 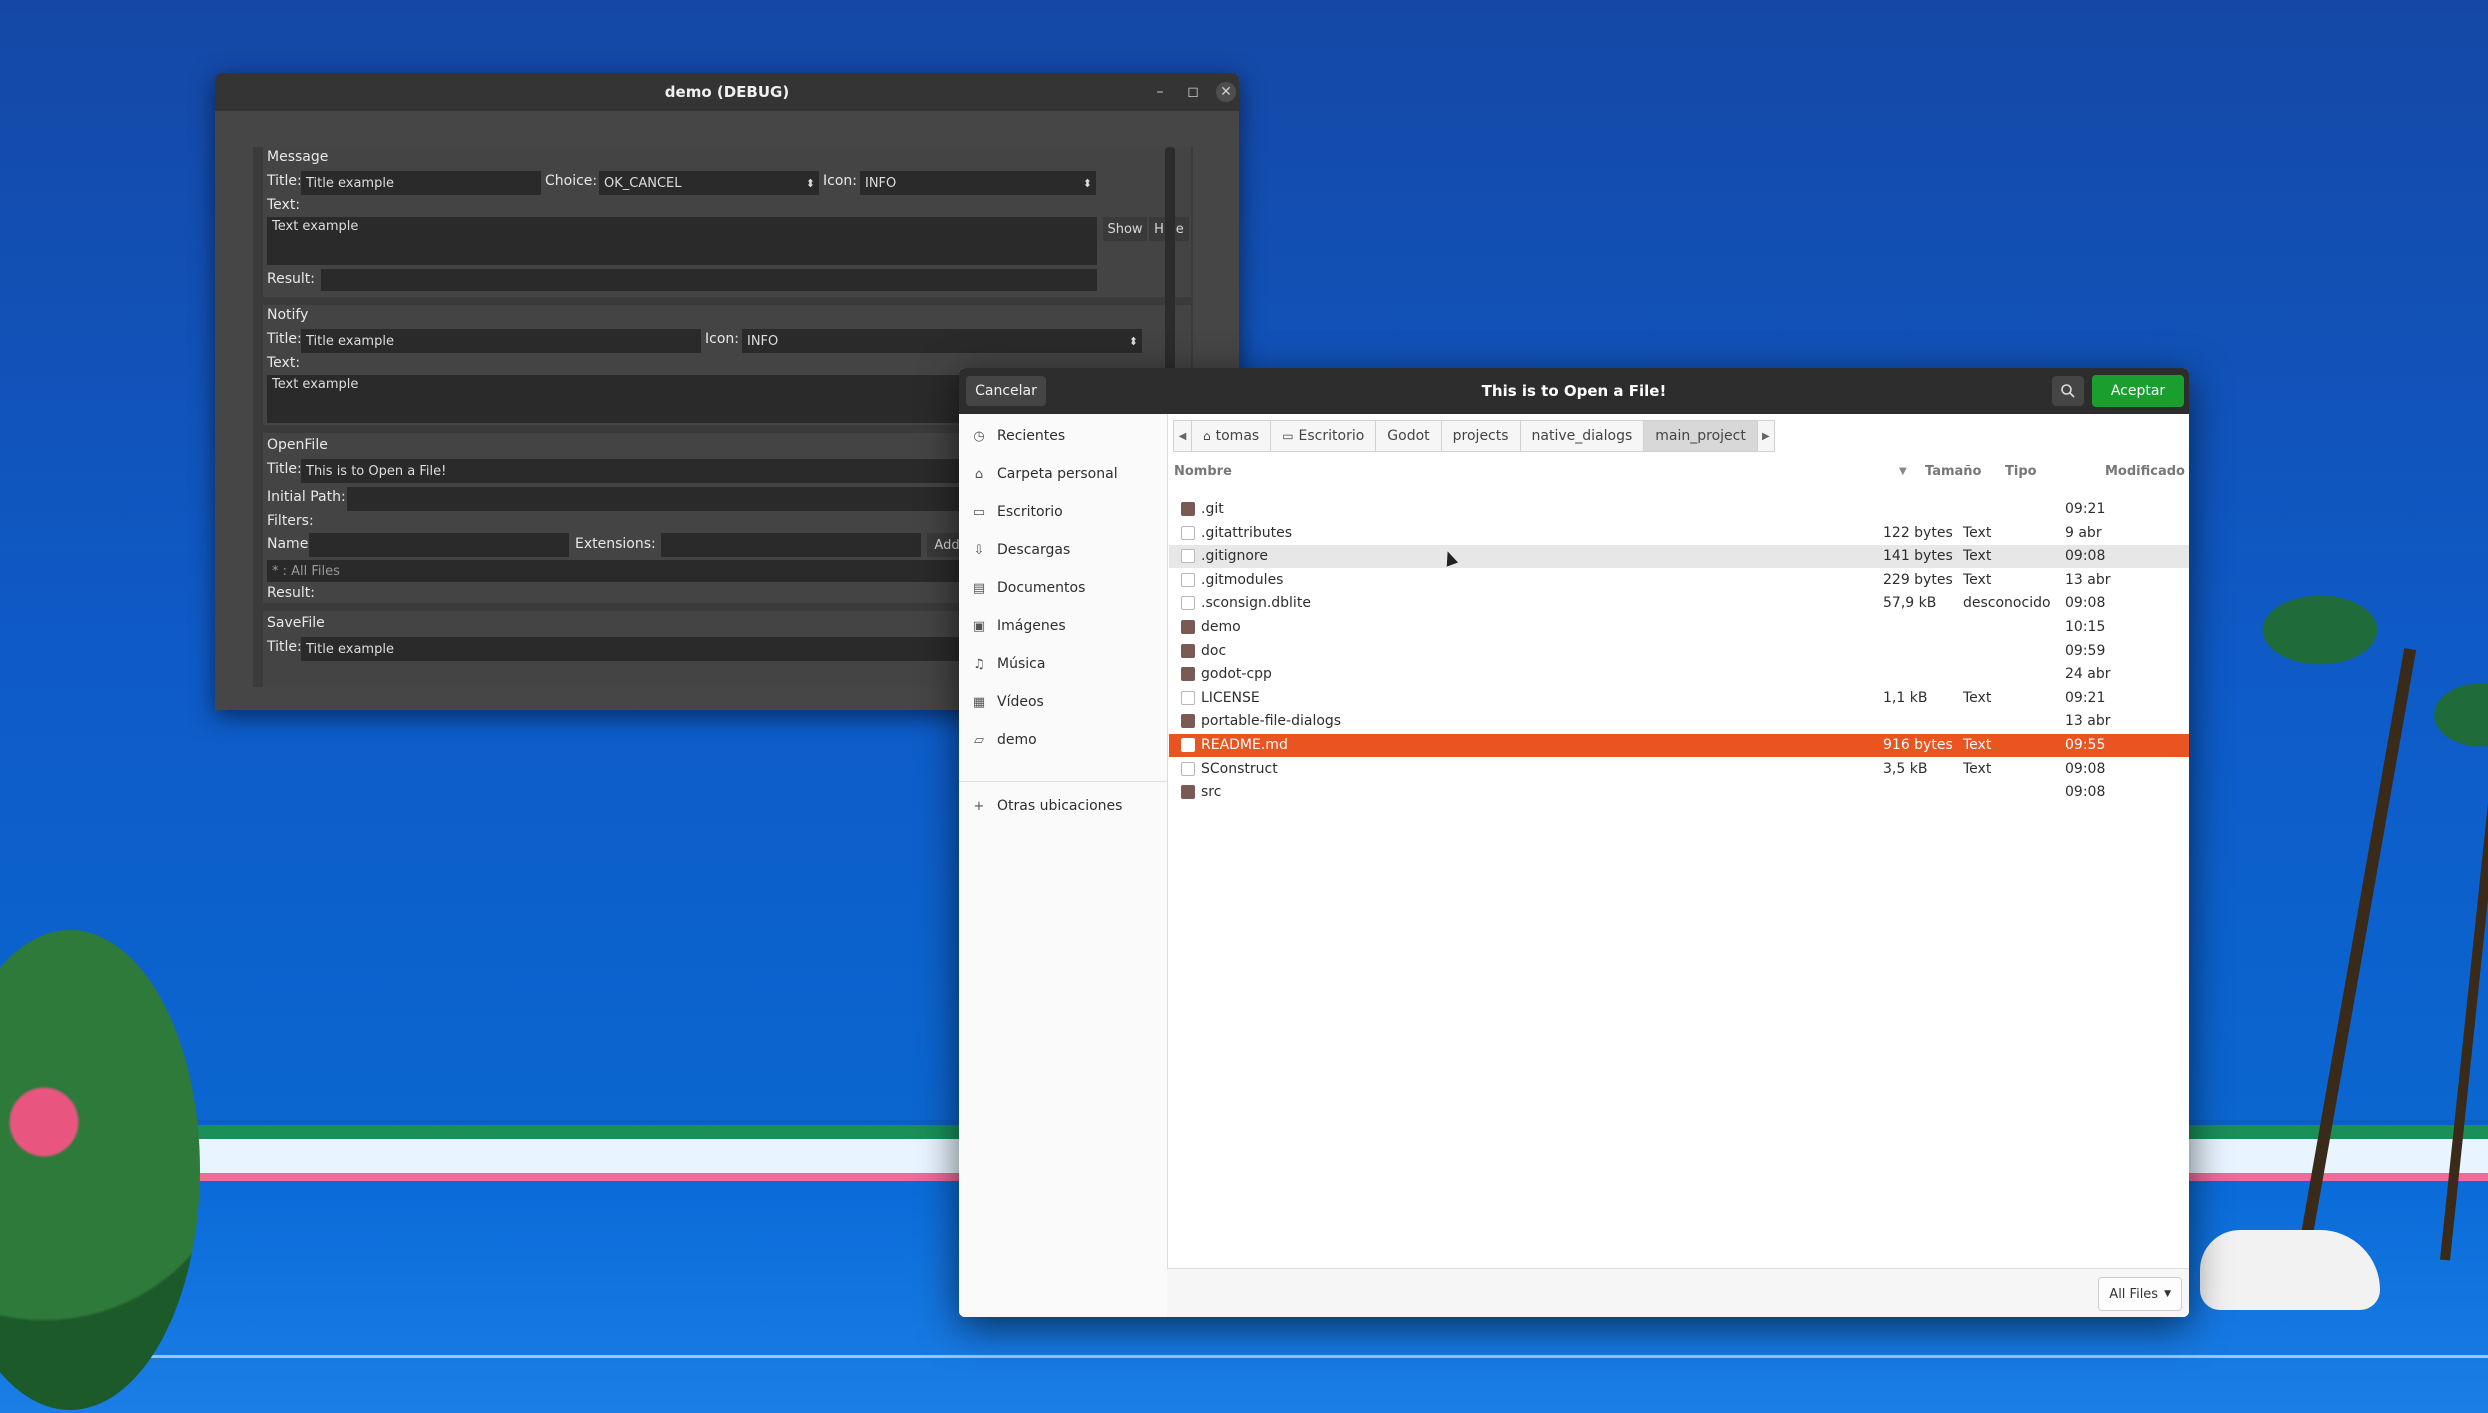 I want to click on file-row: portable-file-dialogs 13 abr, so click(x=1679, y=721).